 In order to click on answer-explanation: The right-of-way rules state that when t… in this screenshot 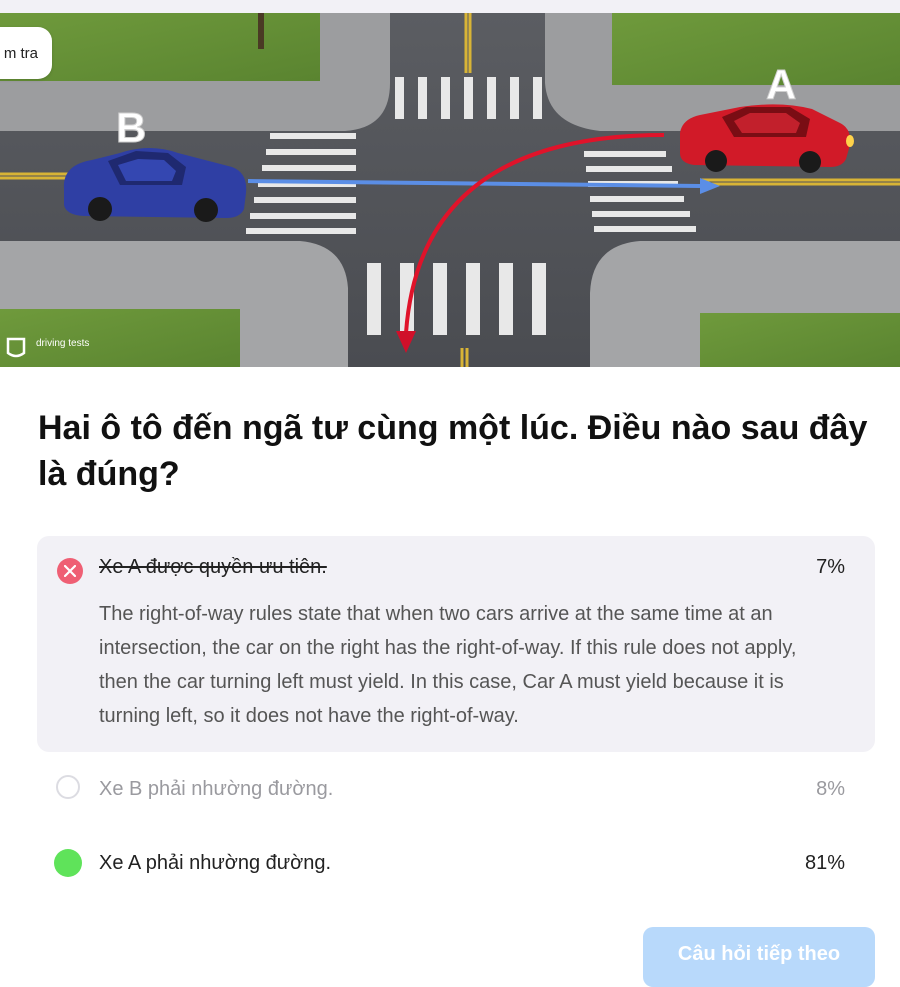, I will do `click(448, 665)`.